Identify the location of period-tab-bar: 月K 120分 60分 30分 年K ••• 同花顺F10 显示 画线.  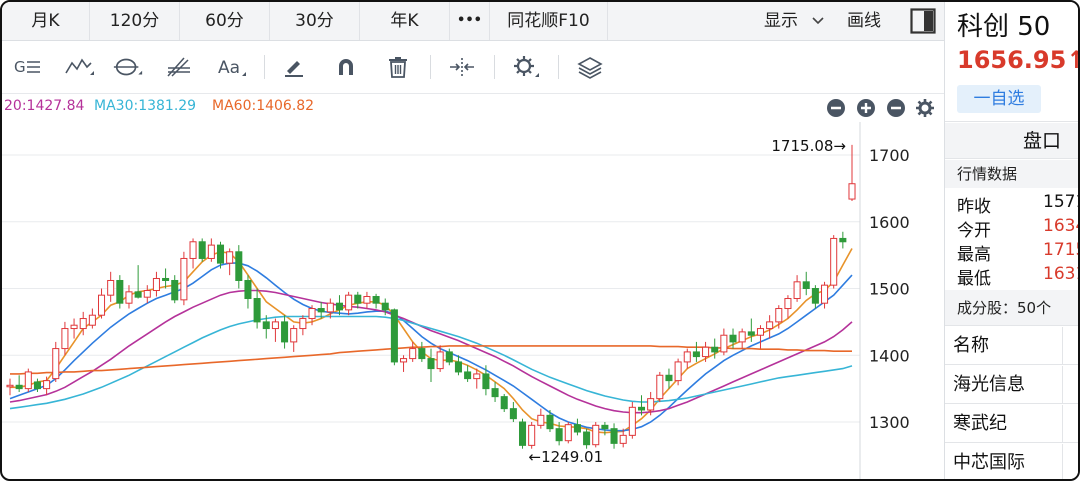
(473, 21).